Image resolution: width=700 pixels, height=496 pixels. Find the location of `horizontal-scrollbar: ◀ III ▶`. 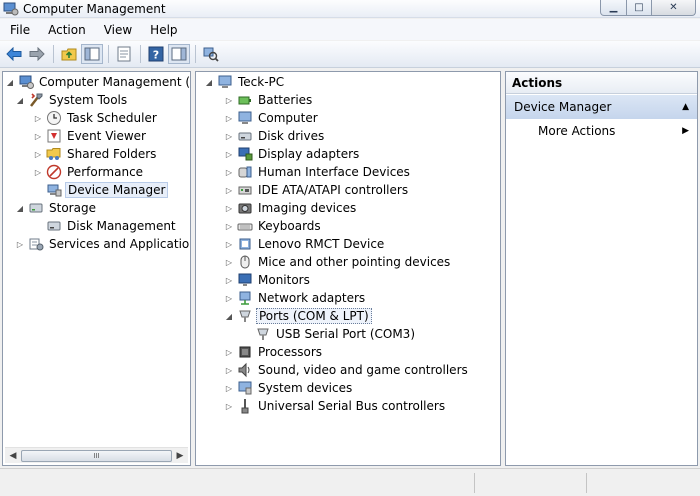

horizontal-scrollbar: ◀ III ▶ is located at coordinates (96, 455).